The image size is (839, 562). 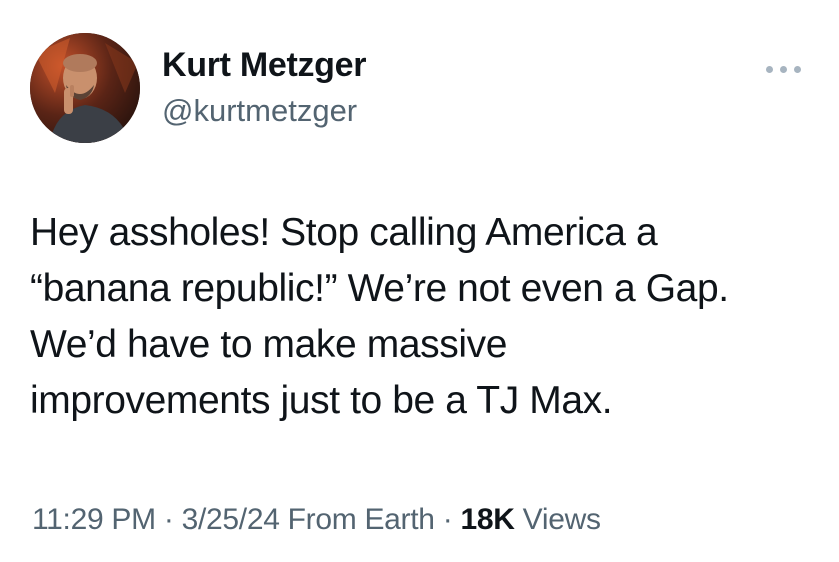 What do you see at coordinates (264, 65) in the screenshot?
I see `author-name: Kurt Metzger` at bounding box center [264, 65].